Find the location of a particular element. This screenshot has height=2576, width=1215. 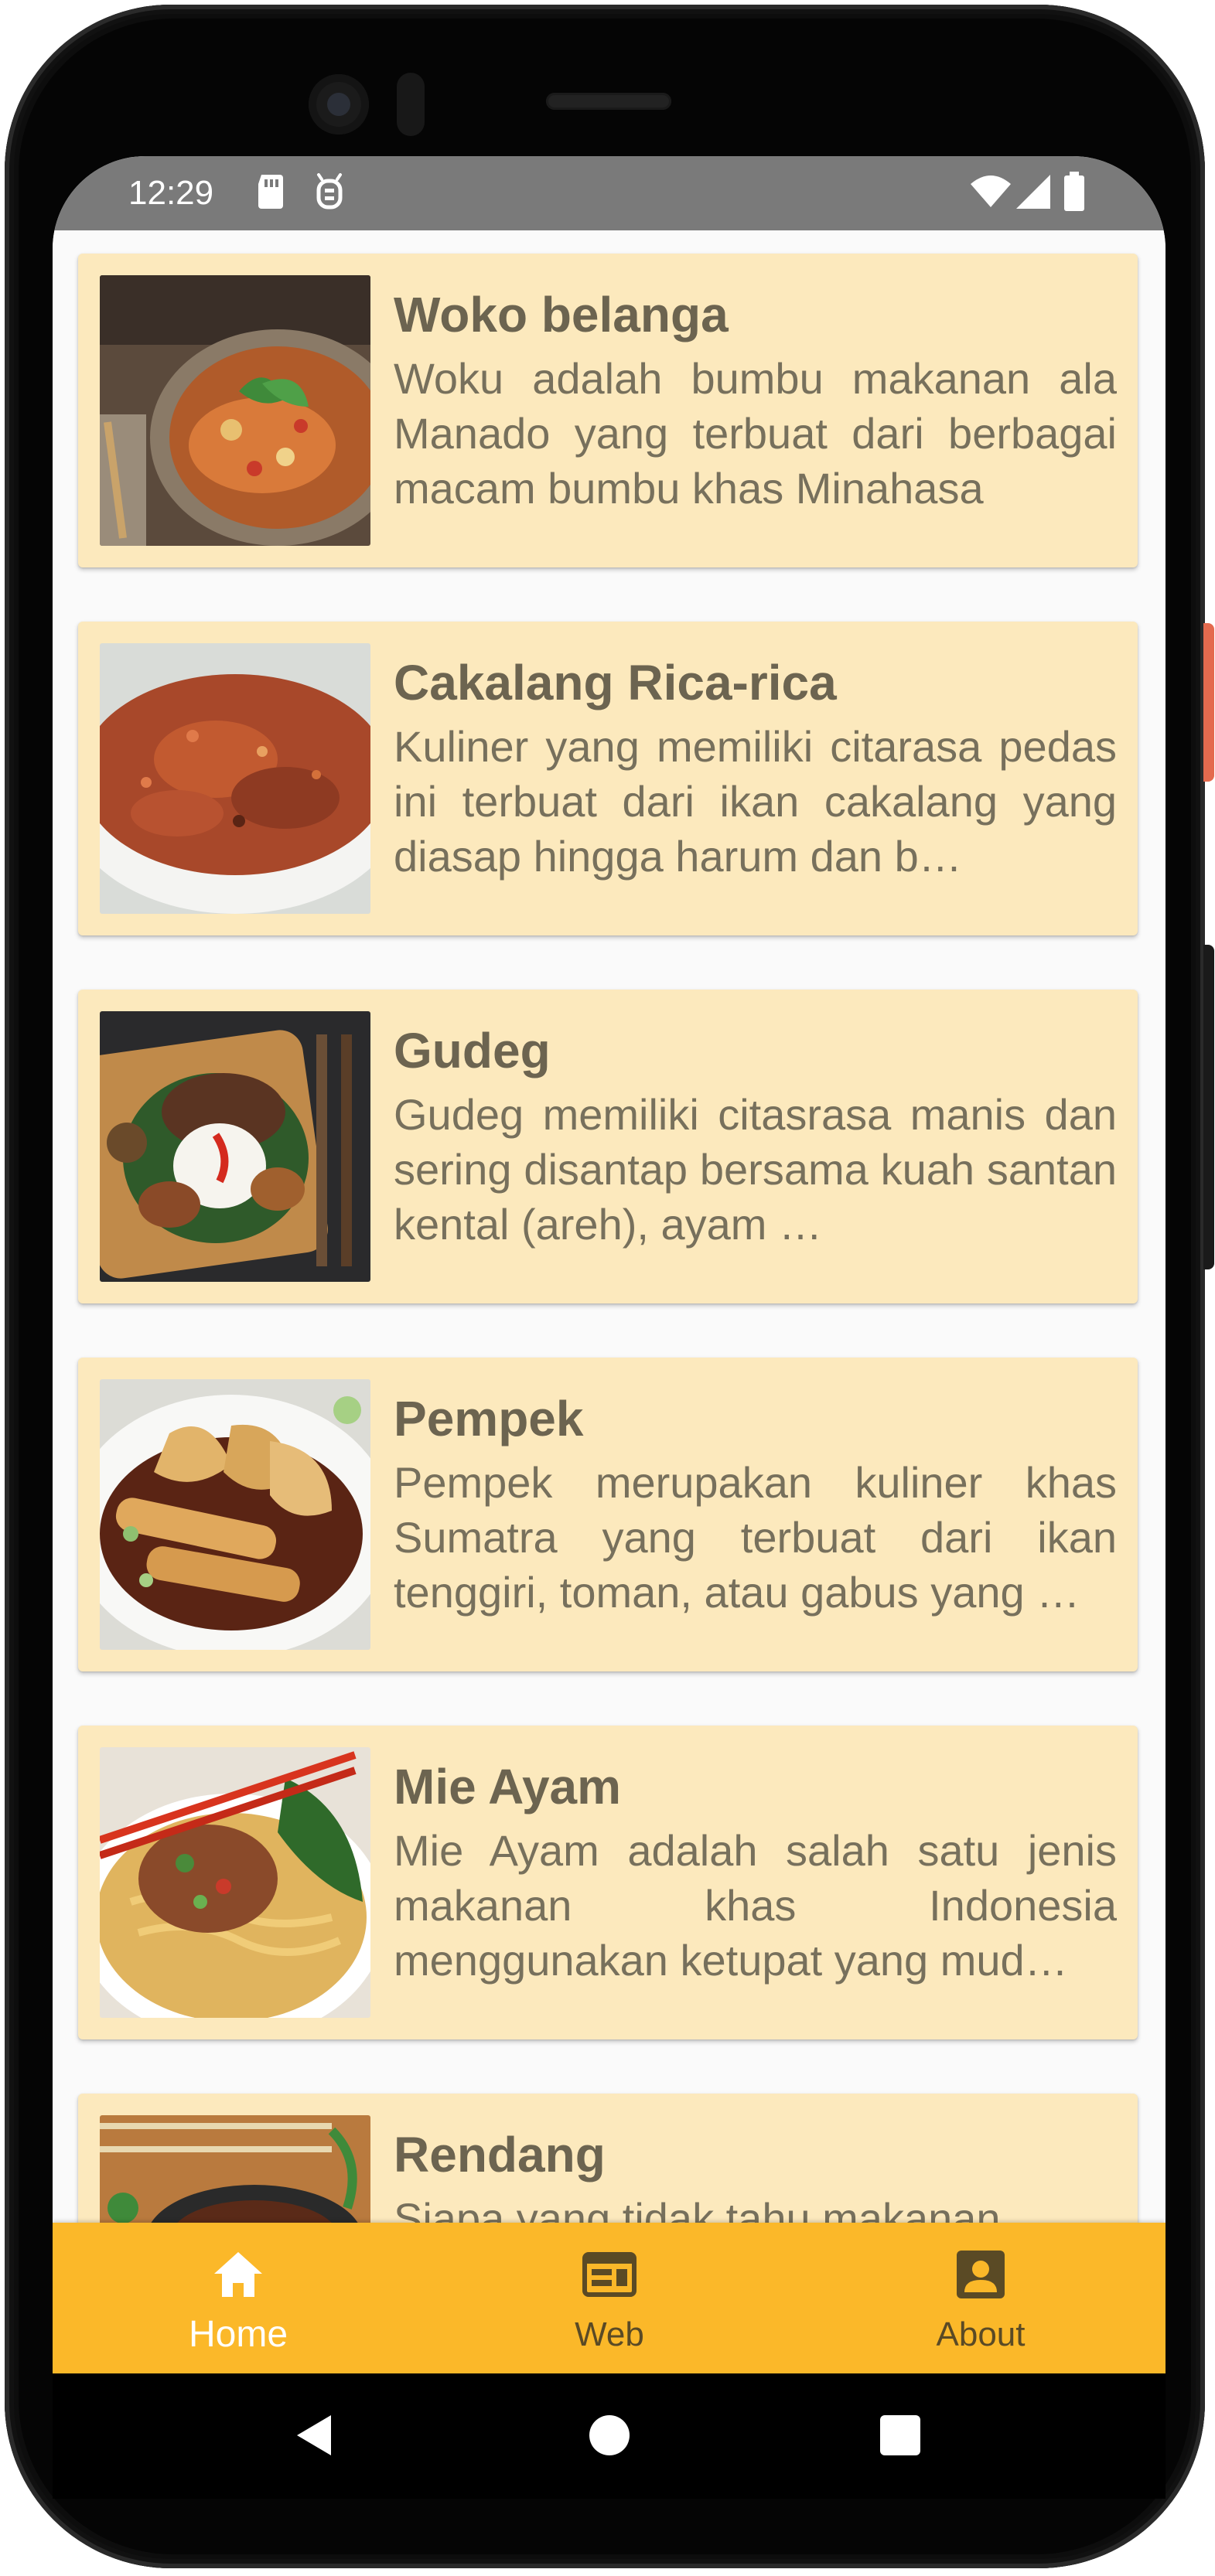

food-image-cakalang is located at coordinates (235, 778).